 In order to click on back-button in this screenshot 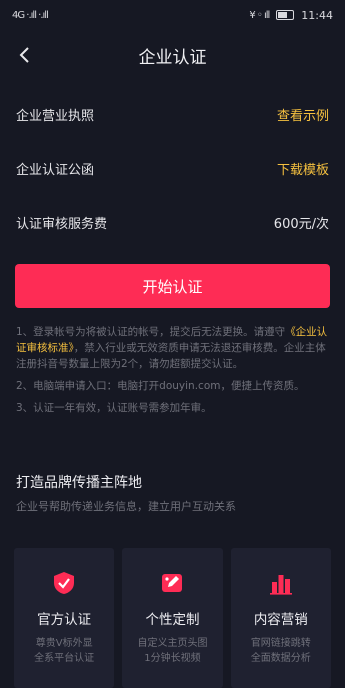, I will do `click(25, 55)`.